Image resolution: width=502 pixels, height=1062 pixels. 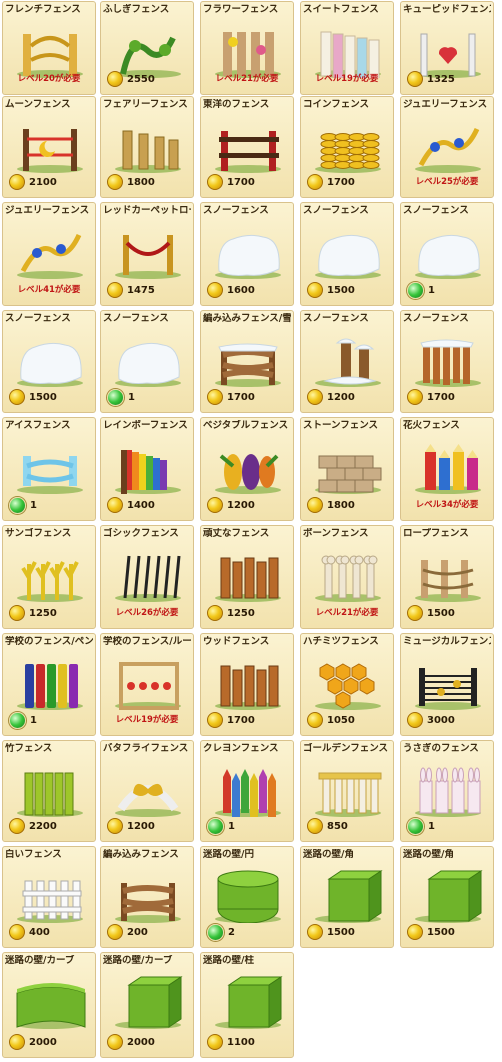 I want to click on fence-card: フレンチフェンス レベル20が必要, so click(x=49, y=48).